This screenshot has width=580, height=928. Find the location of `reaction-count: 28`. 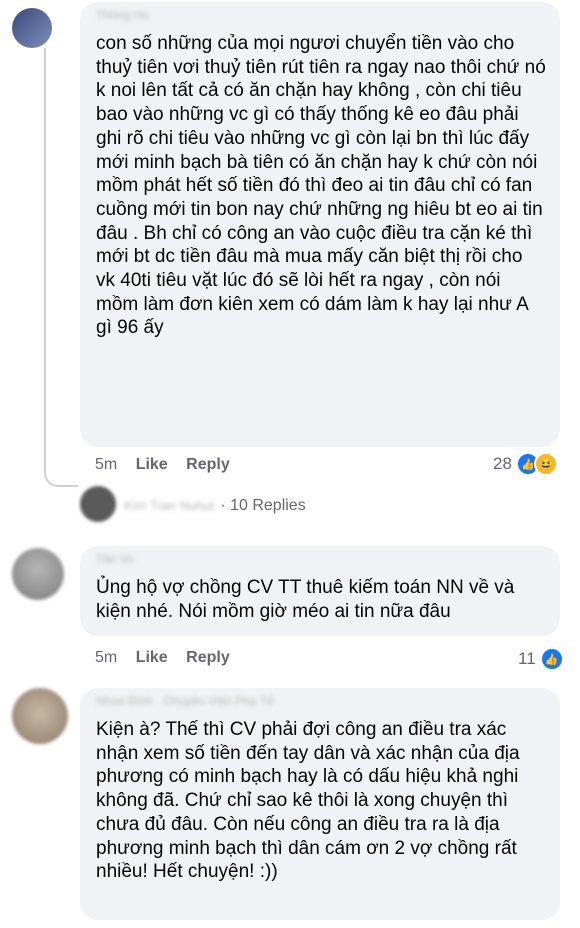

reaction-count: 28 is located at coordinates (502, 463).